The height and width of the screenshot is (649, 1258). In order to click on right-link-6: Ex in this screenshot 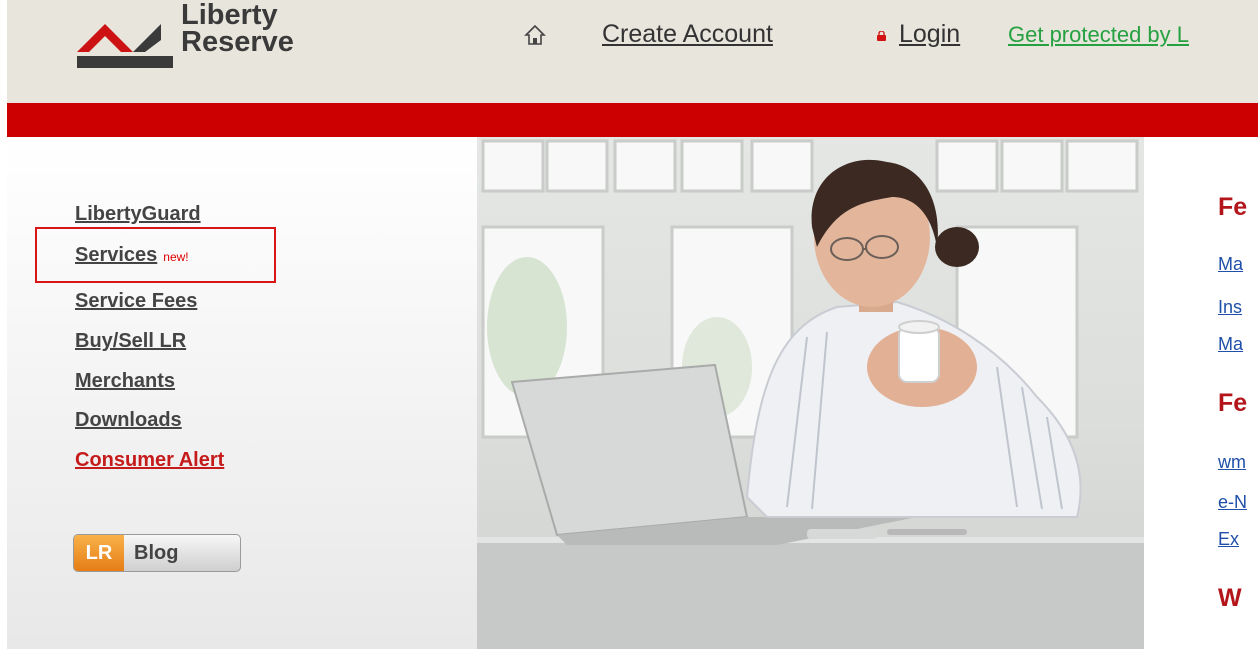, I will do `click(1228, 539)`.